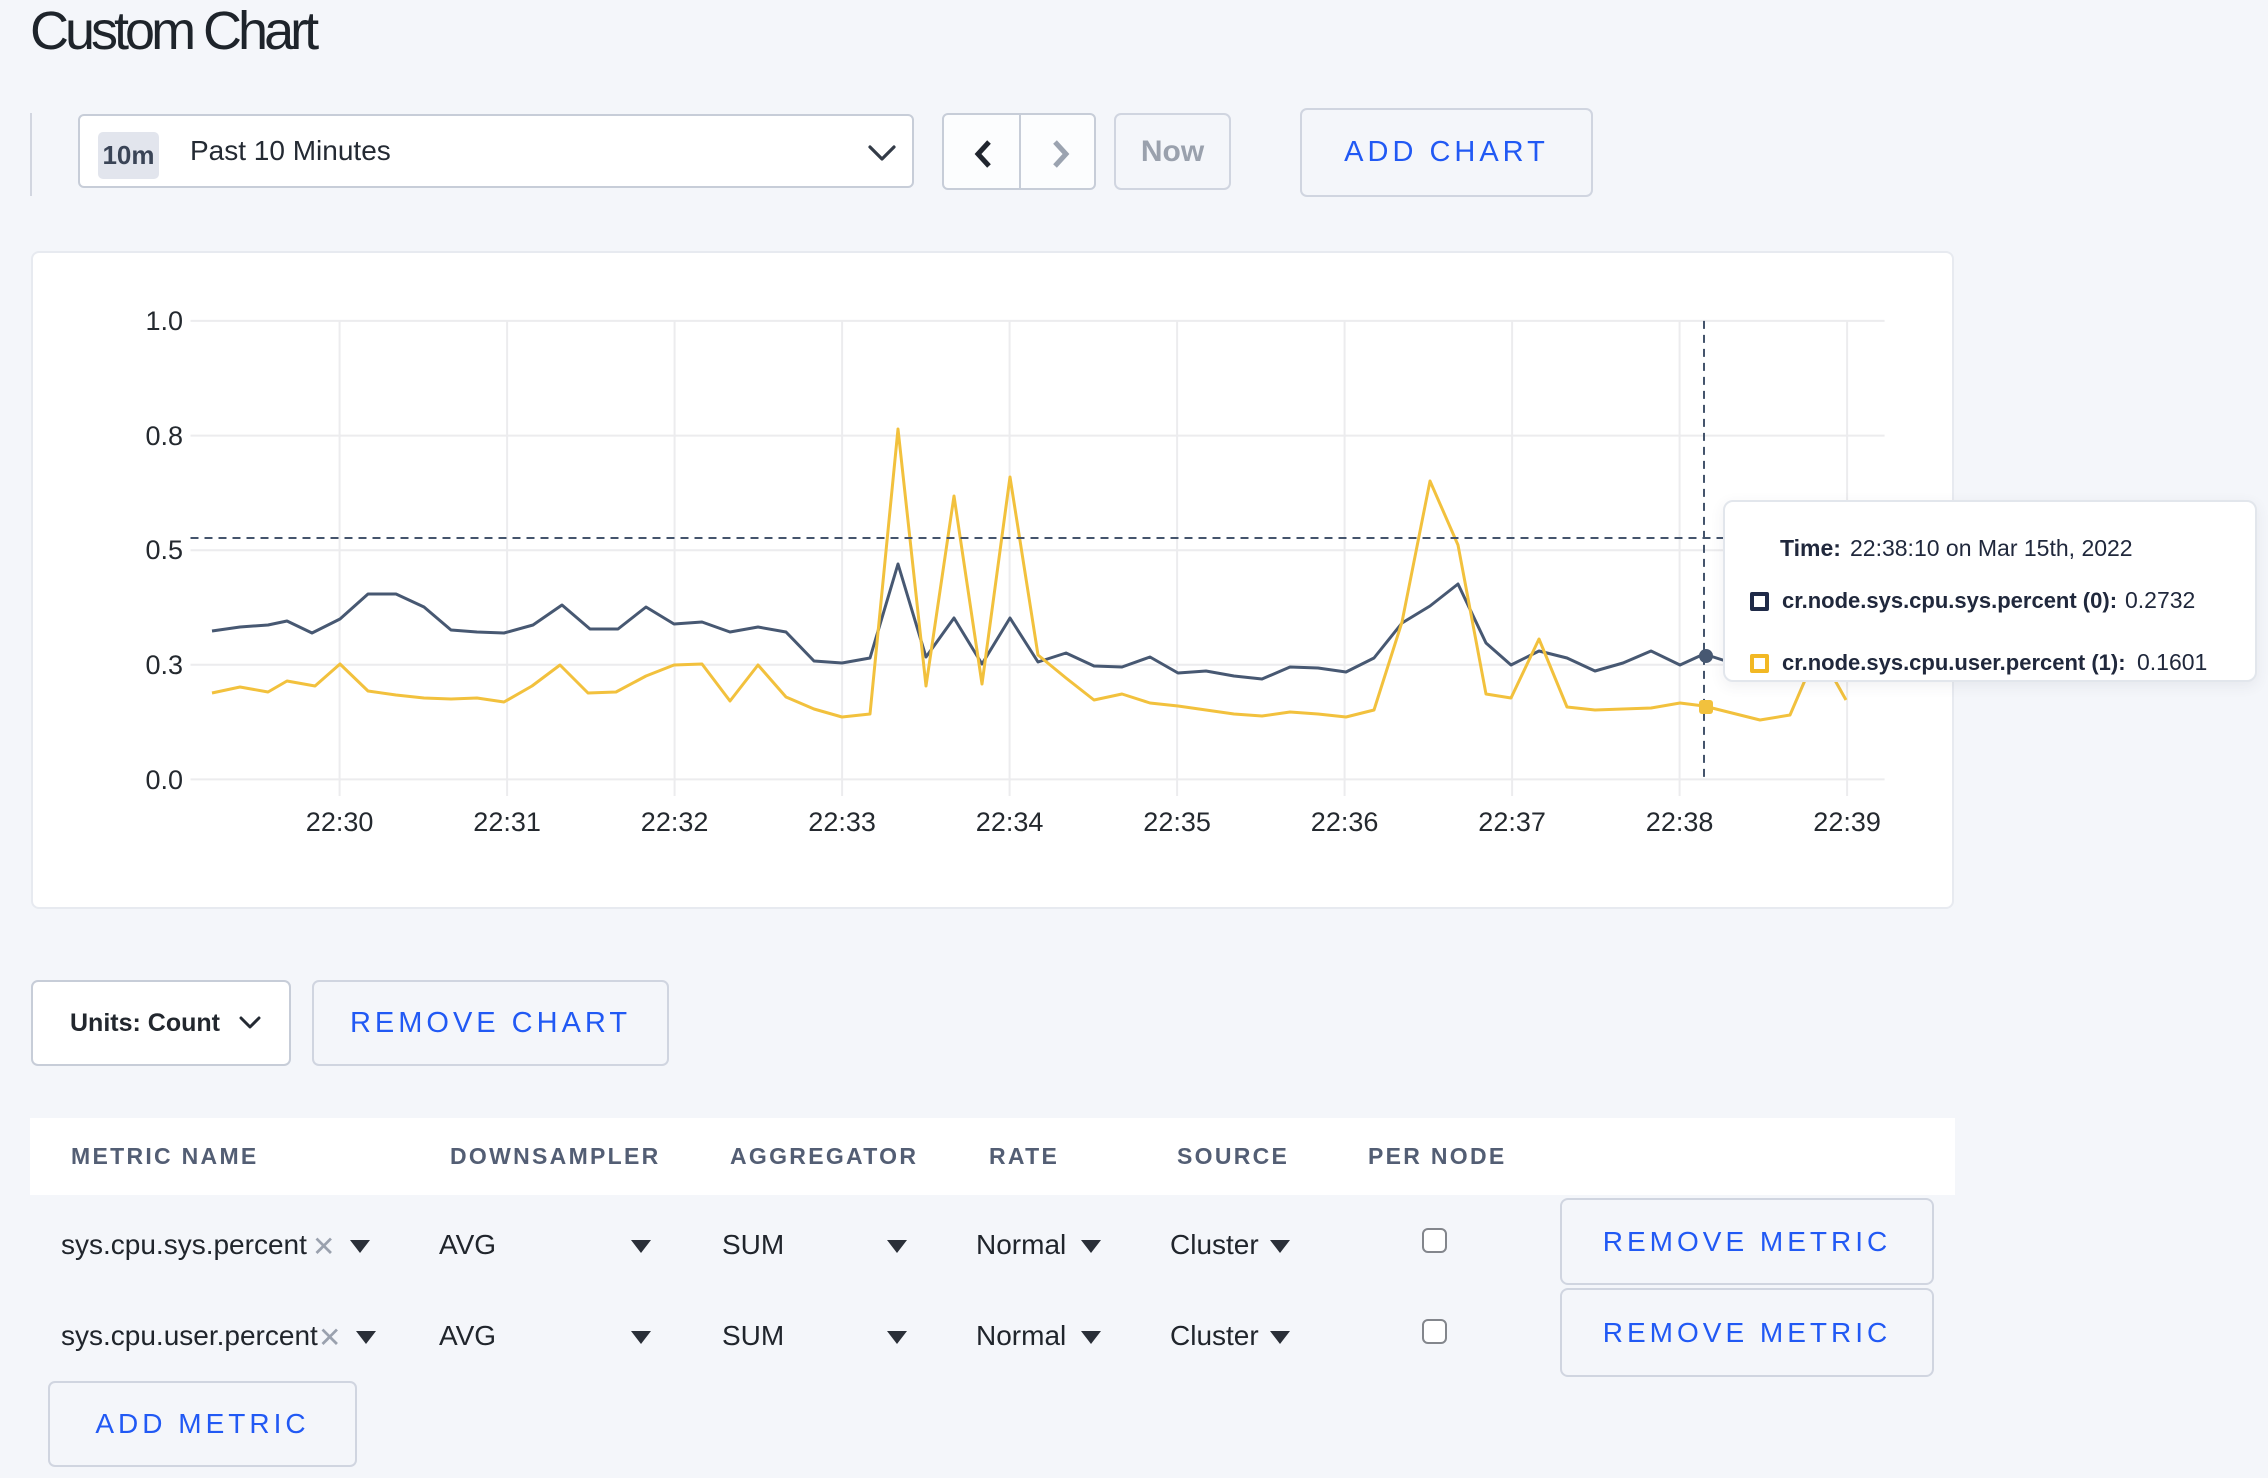 The width and height of the screenshot is (2268, 1478). What do you see at coordinates (1680, 822) in the screenshot?
I see `svg-text: 22:38` at bounding box center [1680, 822].